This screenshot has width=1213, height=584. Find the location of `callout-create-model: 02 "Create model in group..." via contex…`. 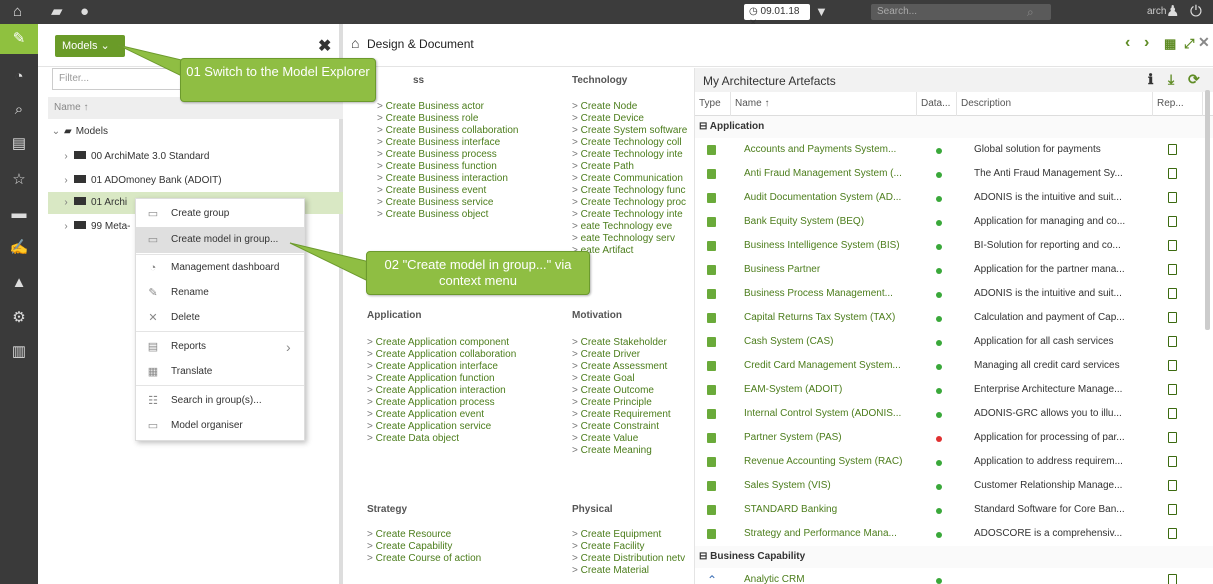

callout-create-model: 02 "Create model in group..." via contex… is located at coordinates (478, 273).